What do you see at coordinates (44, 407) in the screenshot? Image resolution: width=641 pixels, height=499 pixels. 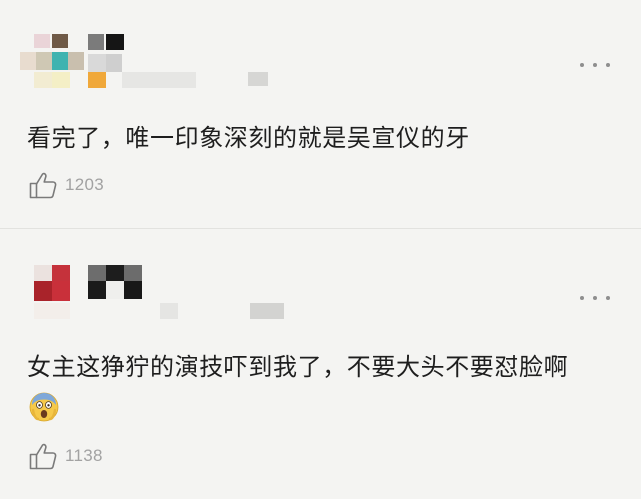 I see `screaming-face-emoji` at bounding box center [44, 407].